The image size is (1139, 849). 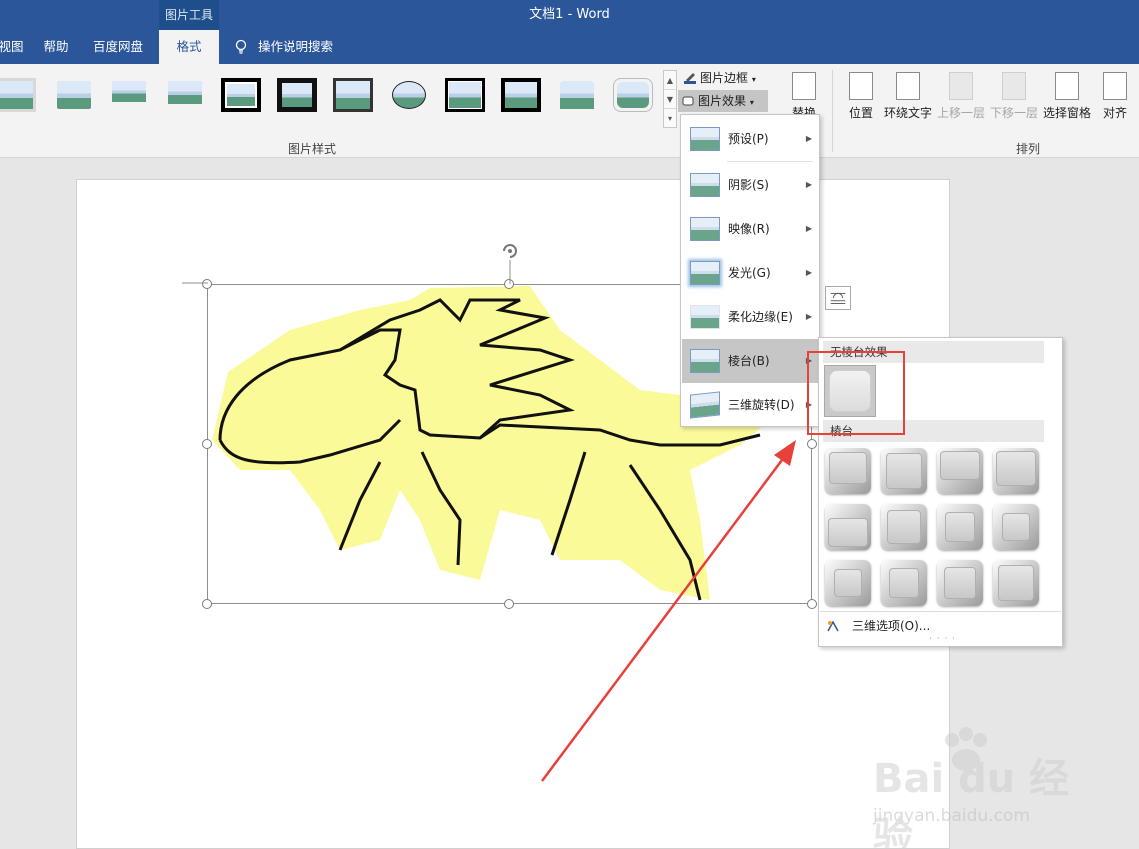 What do you see at coordinates (1067, 86) in the screenshot?
I see `selection-pane-icon` at bounding box center [1067, 86].